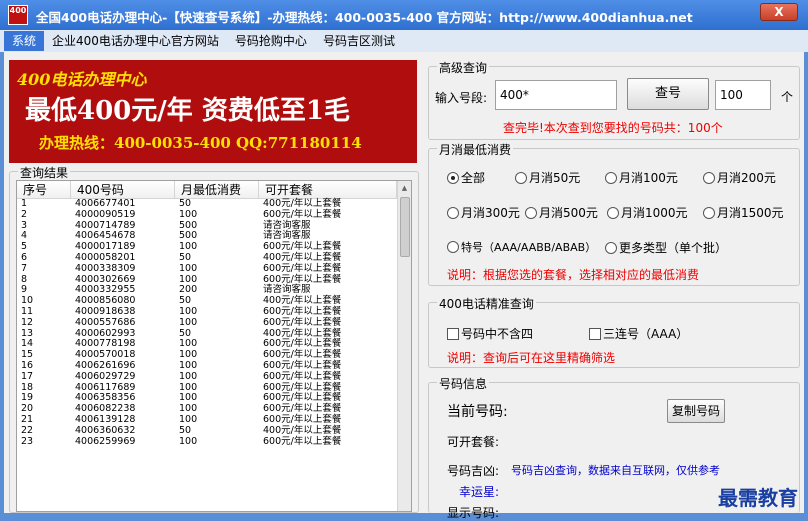 This screenshot has height=521, width=808. Describe the element at coordinates (271, 41) in the screenshot. I see `menu-number-grab: 号码抢购中心` at that location.